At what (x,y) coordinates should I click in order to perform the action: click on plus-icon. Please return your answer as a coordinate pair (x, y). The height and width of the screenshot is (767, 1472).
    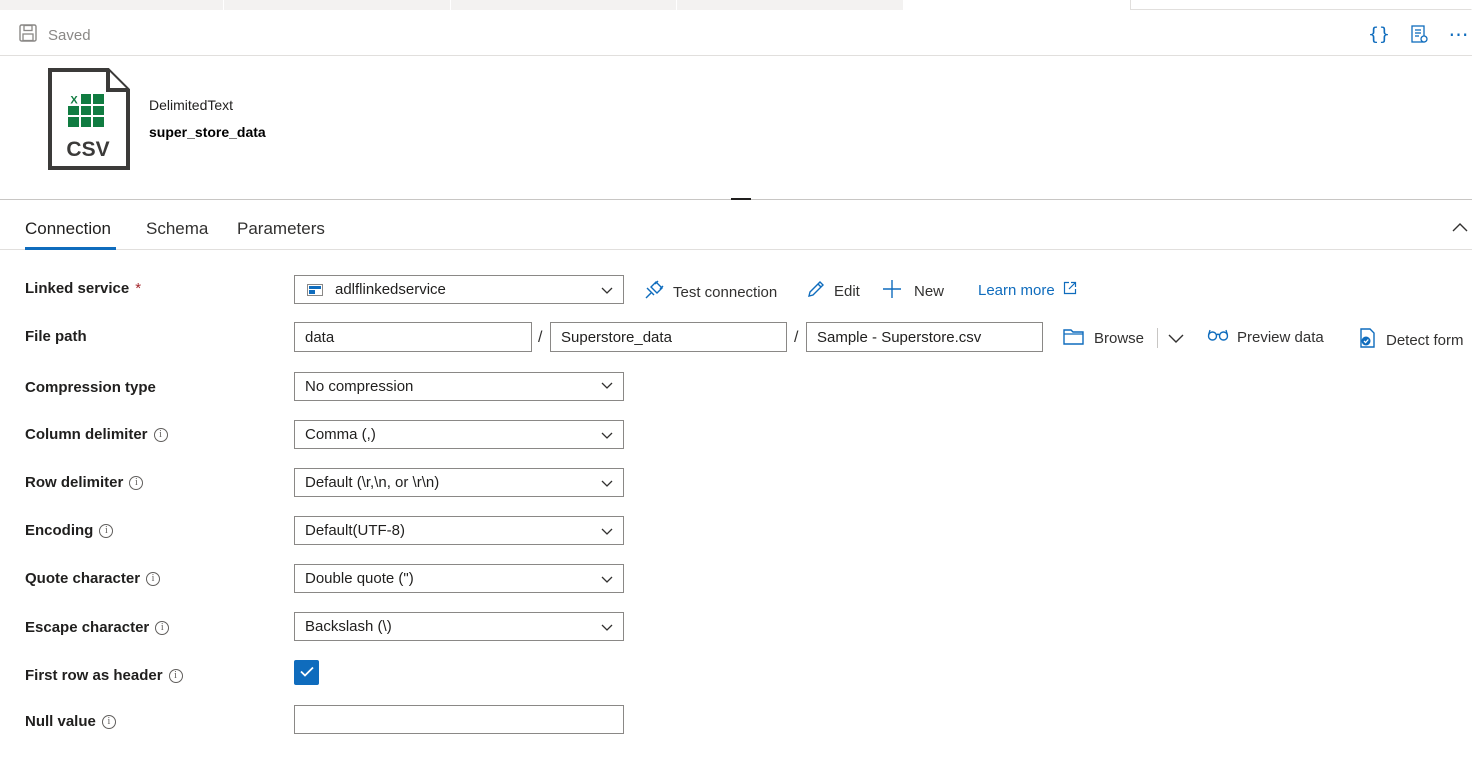
    Looking at the image, I should click on (892, 291).